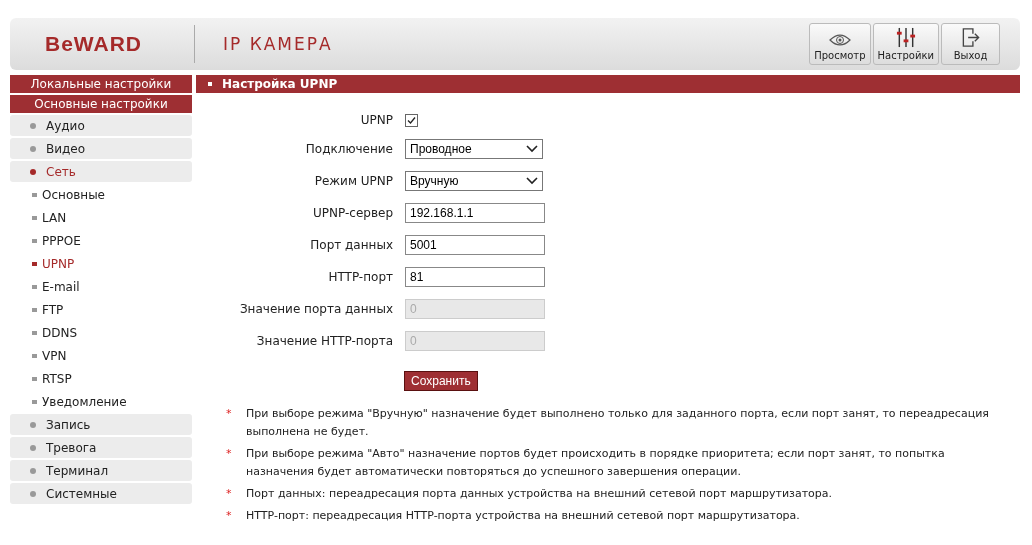 This screenshot has height=545, width=1032. Describe the element at coordinates (618, 423) in the screenshot. I see `note-text: При выборе режима "Вручную" назначение будет выполнено только для заданного порта, если порт занят, то переадресация выполнена не будет.` at that location.